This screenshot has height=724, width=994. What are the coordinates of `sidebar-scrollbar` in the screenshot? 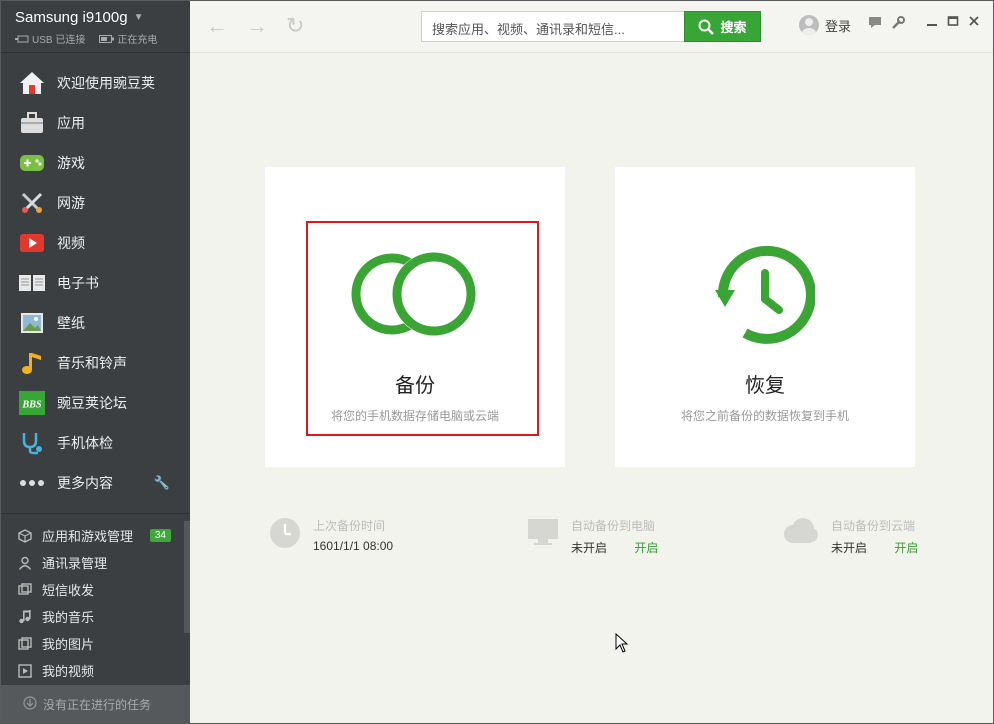 It's located at (187, 577).